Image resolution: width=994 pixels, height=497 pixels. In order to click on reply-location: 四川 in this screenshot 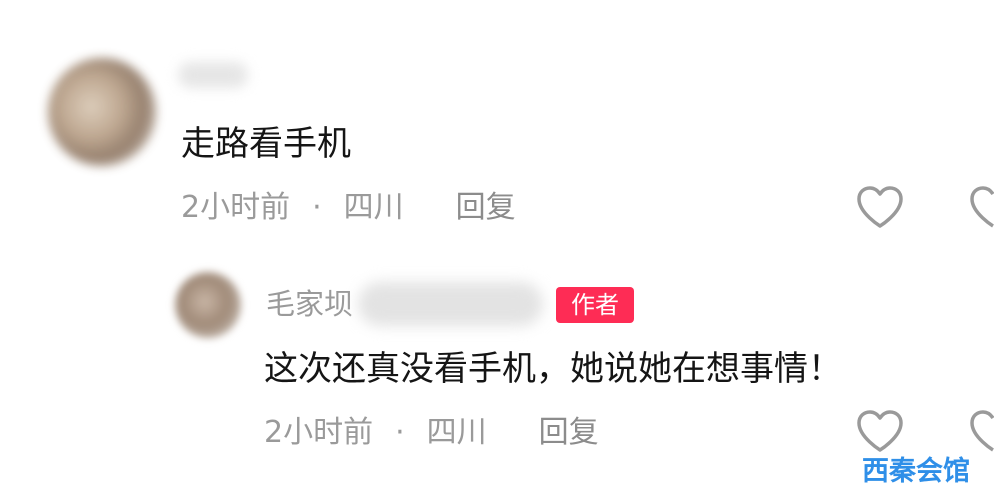, I will do `click(456, 432)`.